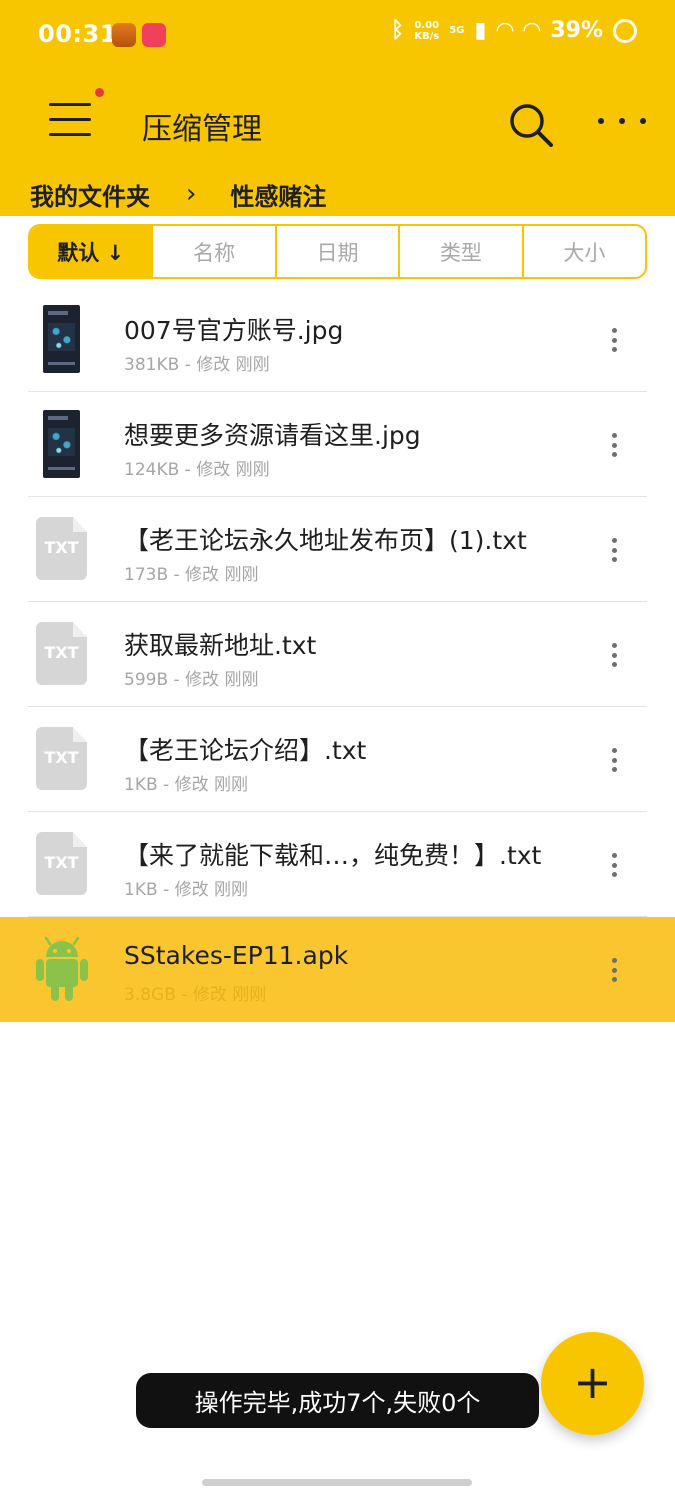 This screenshot has height=1500, width=675. What do you see at coordinates (584, 251) in the screenshot?
I see `sort-tab-size: 大小` at bounding box center [584, 251].